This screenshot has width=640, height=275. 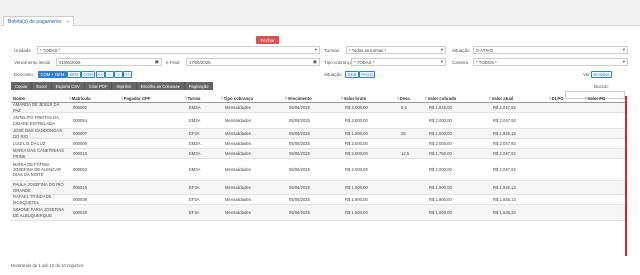 What do you see at coordinates (118, 74) in the screenshot?
I see `next-page-button: >` at bounding box center [118, 74].